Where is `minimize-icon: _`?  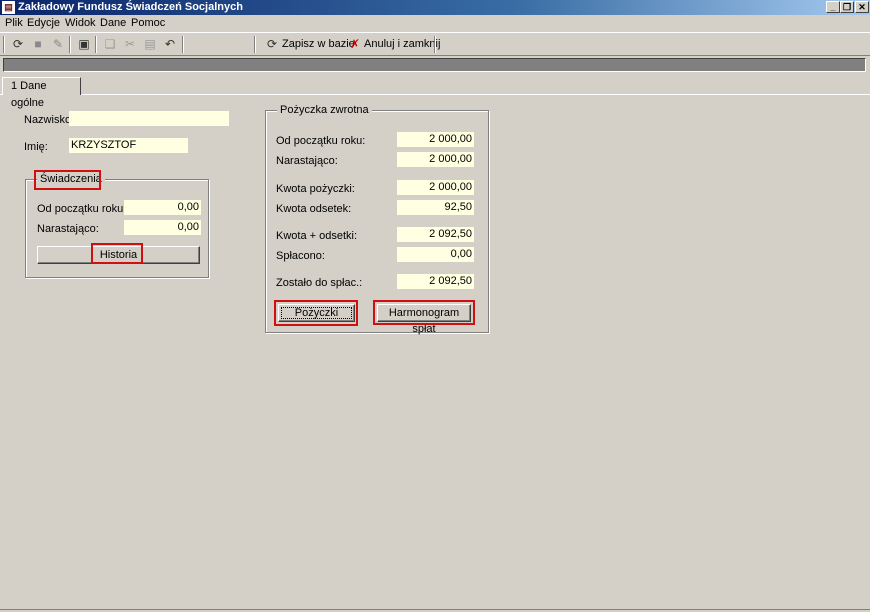 minimize-icon: _ is located at coordinates (833, 7).